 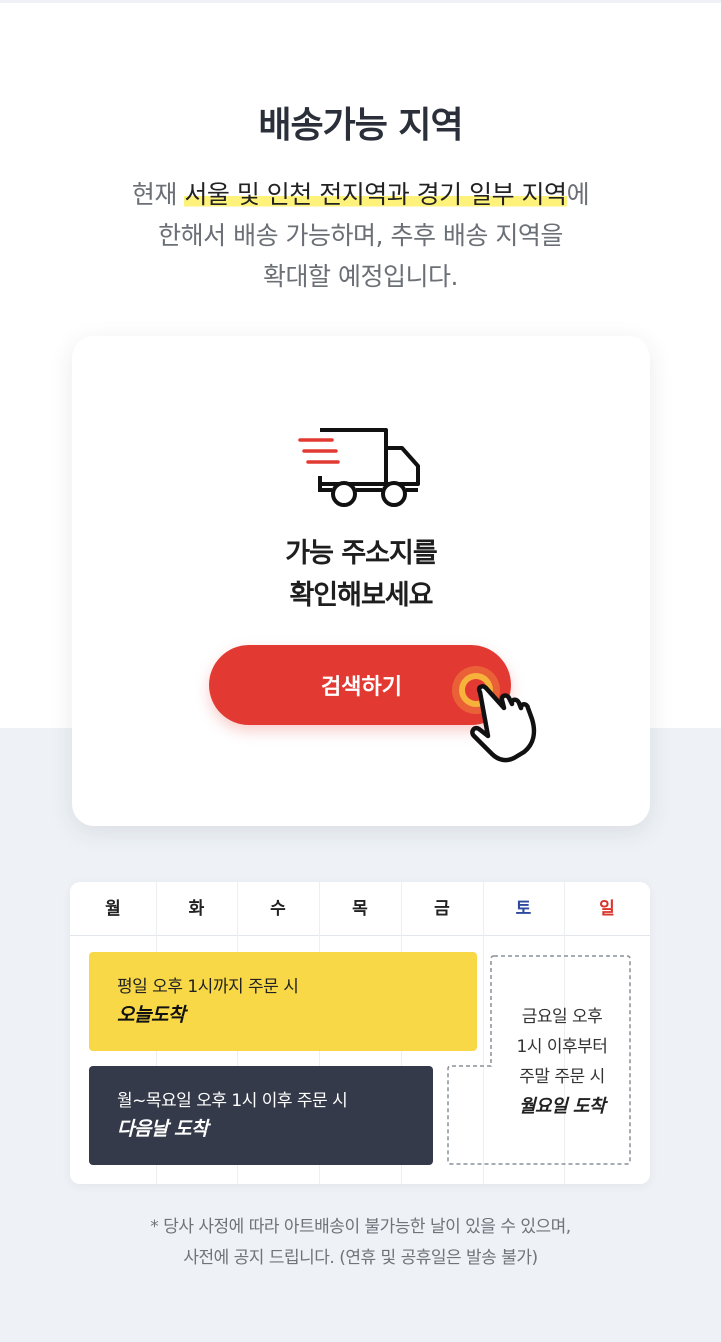 What do you see at coordinates (158, 194) in the screenshot?
I see `description-prefix: 현재` at bounding box center [158, 194].